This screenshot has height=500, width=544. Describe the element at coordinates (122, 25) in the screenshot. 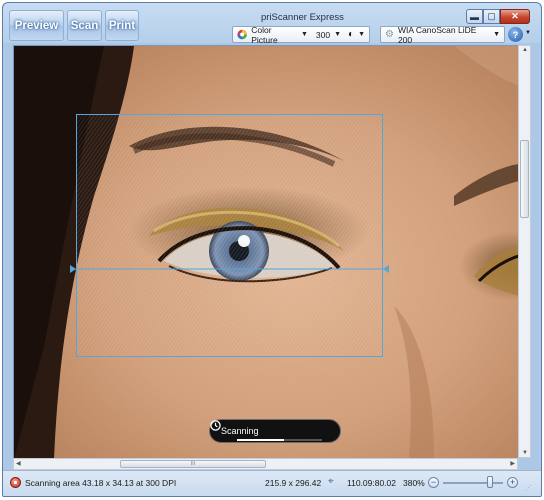

I see `print-button: Print` at that location.